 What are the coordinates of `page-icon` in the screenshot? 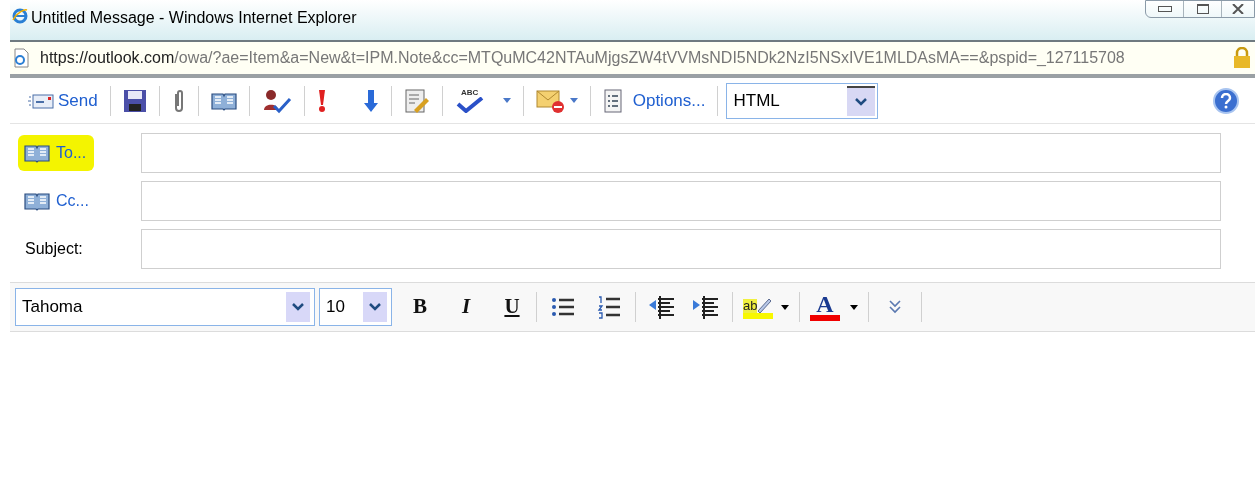 It's located at (21, 58).